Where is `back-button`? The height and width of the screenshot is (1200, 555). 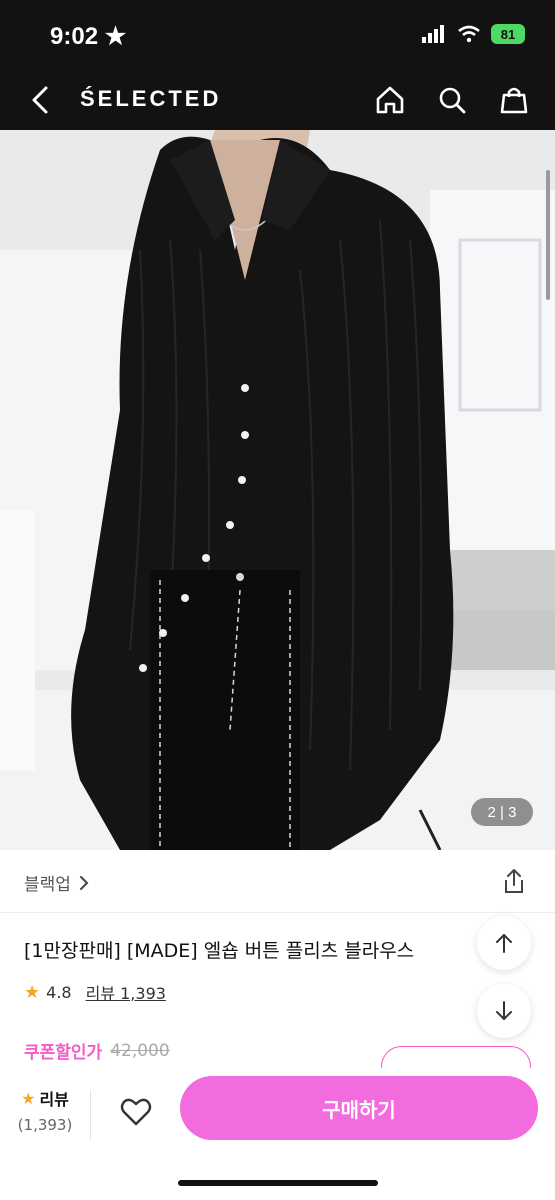 back-button is located at coordinates (40, 100).